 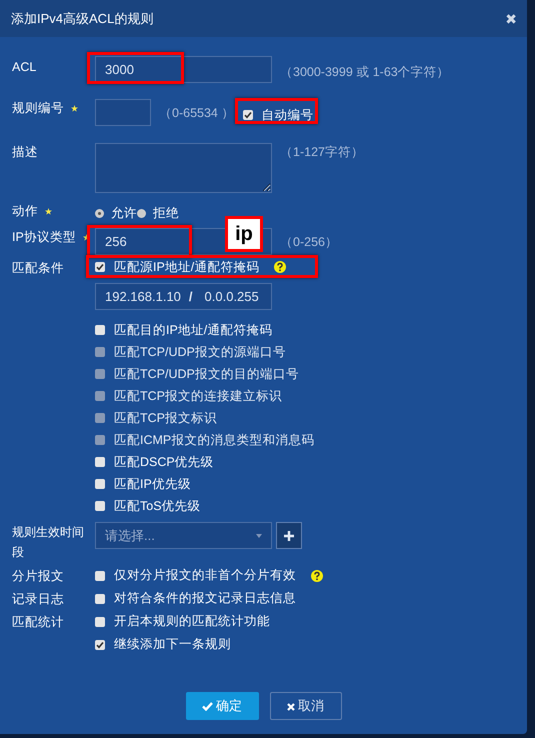 I want to click on checkbox-label: 匹配ToS优先级, so click(x=157, y=506).